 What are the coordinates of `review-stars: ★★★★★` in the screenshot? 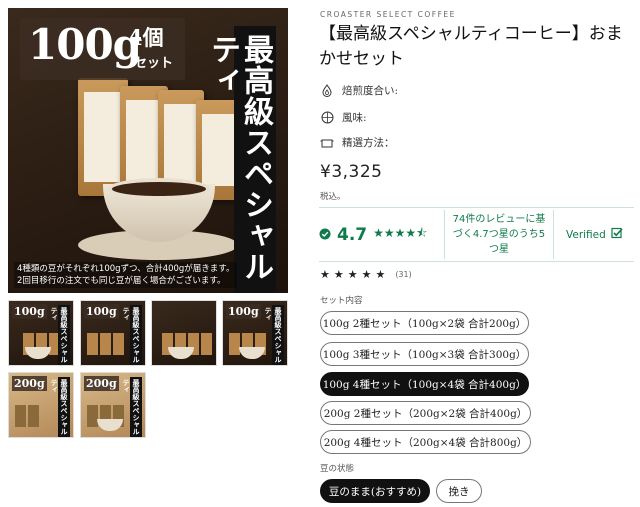 It's located at (355, 274).